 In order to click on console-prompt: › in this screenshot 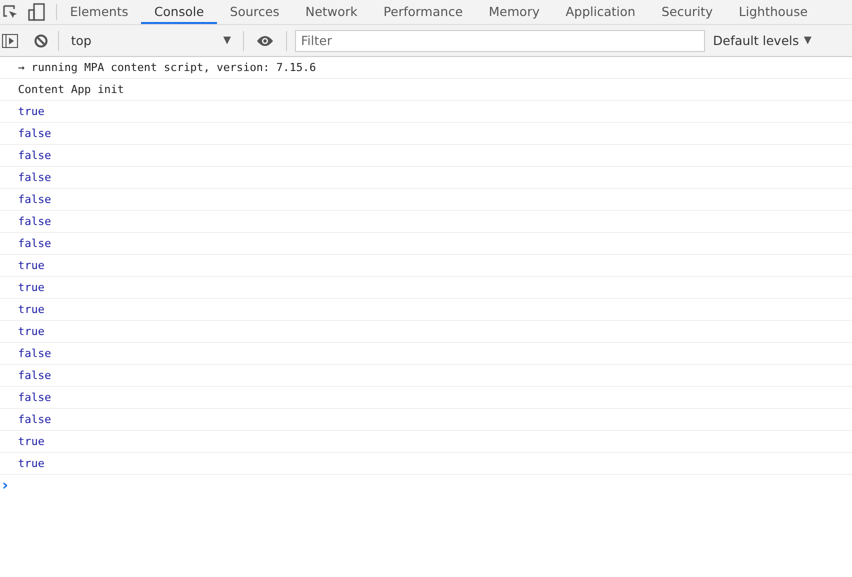, I will do `click(426, 485)`.